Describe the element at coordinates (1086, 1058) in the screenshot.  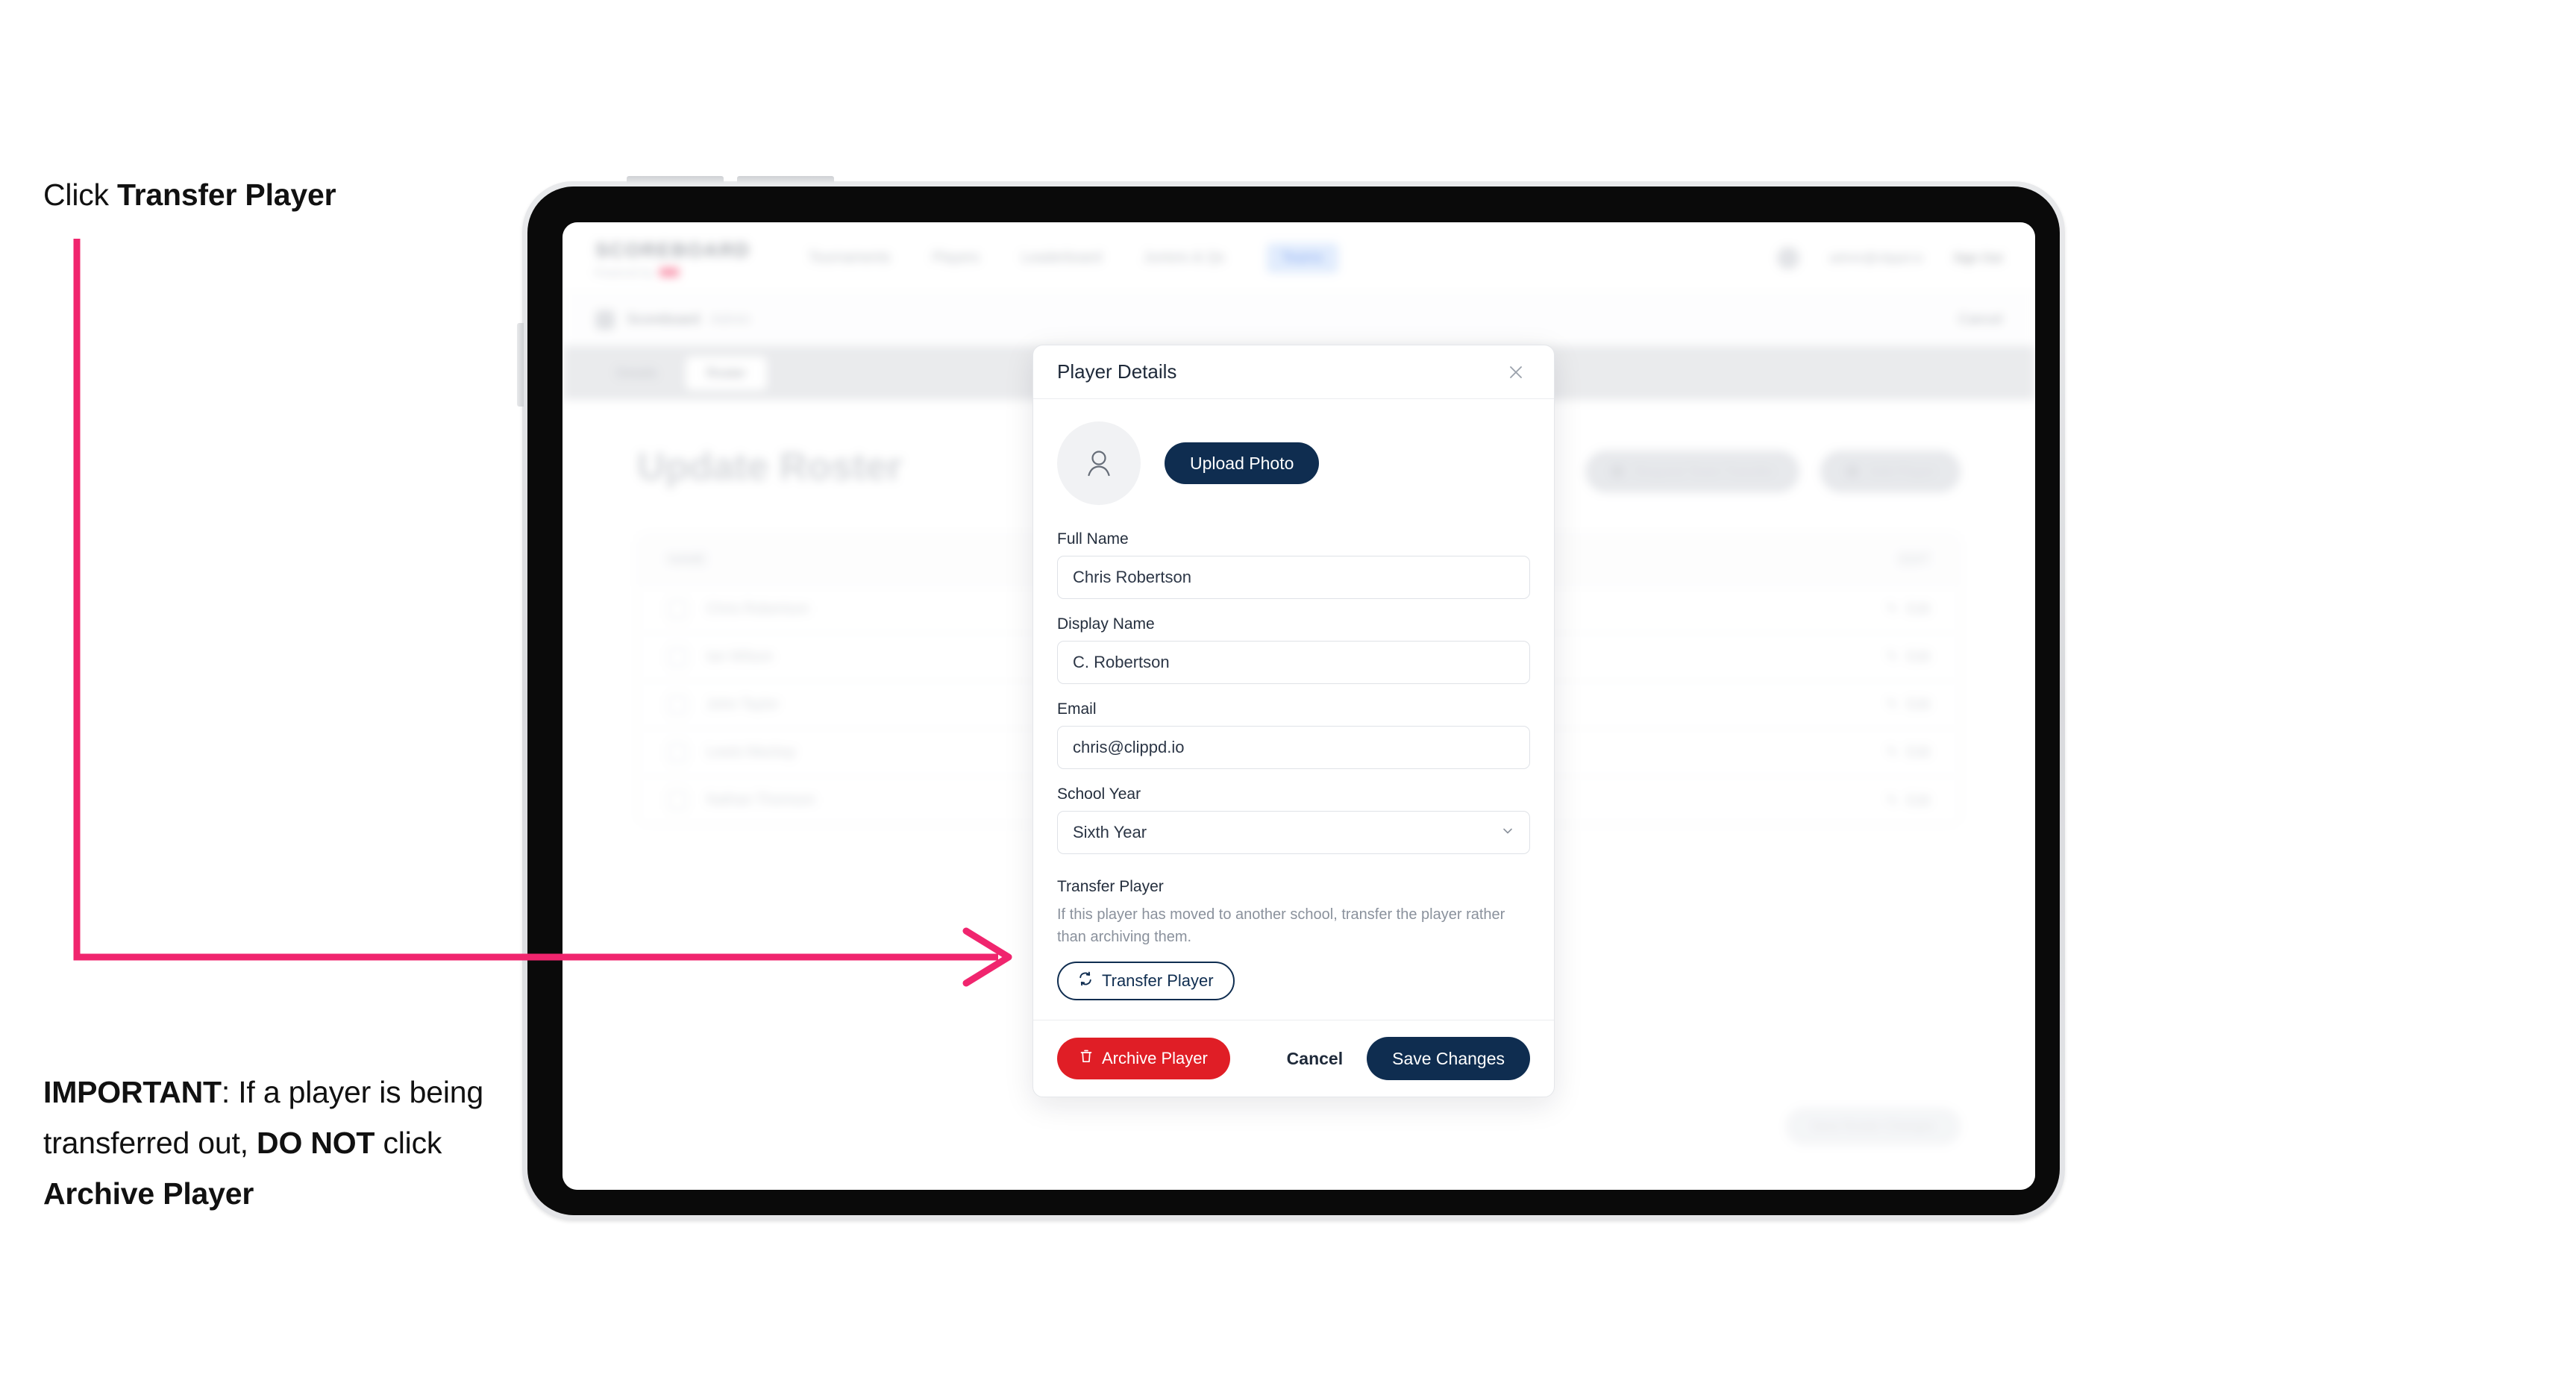
I see `trash-icon` at that location.